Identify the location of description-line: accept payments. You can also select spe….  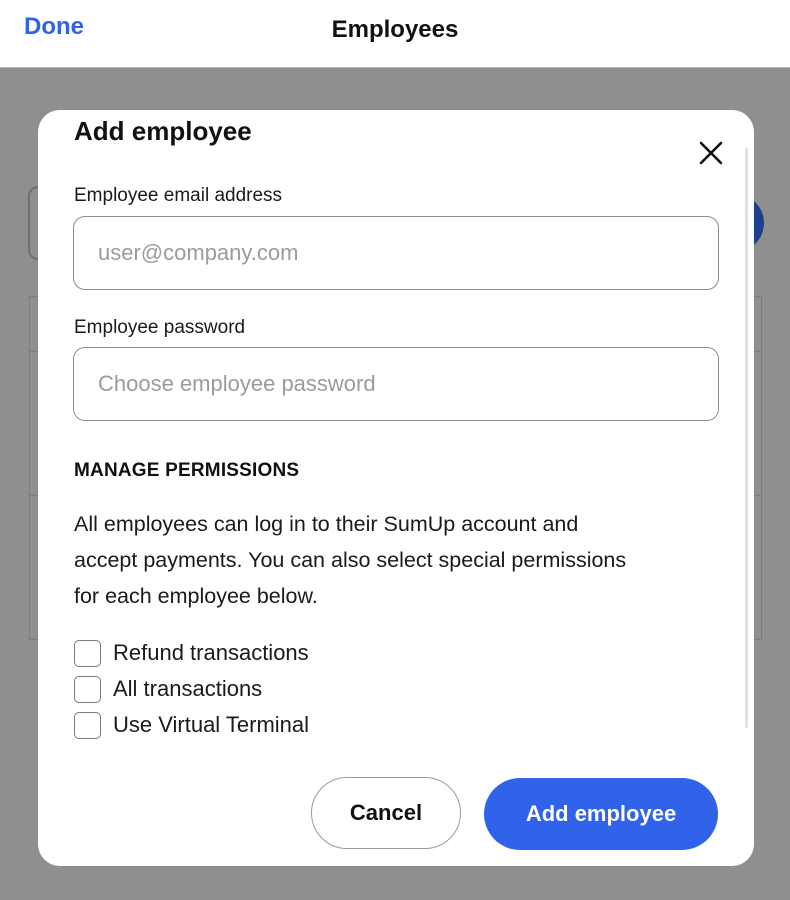
(350, 560).